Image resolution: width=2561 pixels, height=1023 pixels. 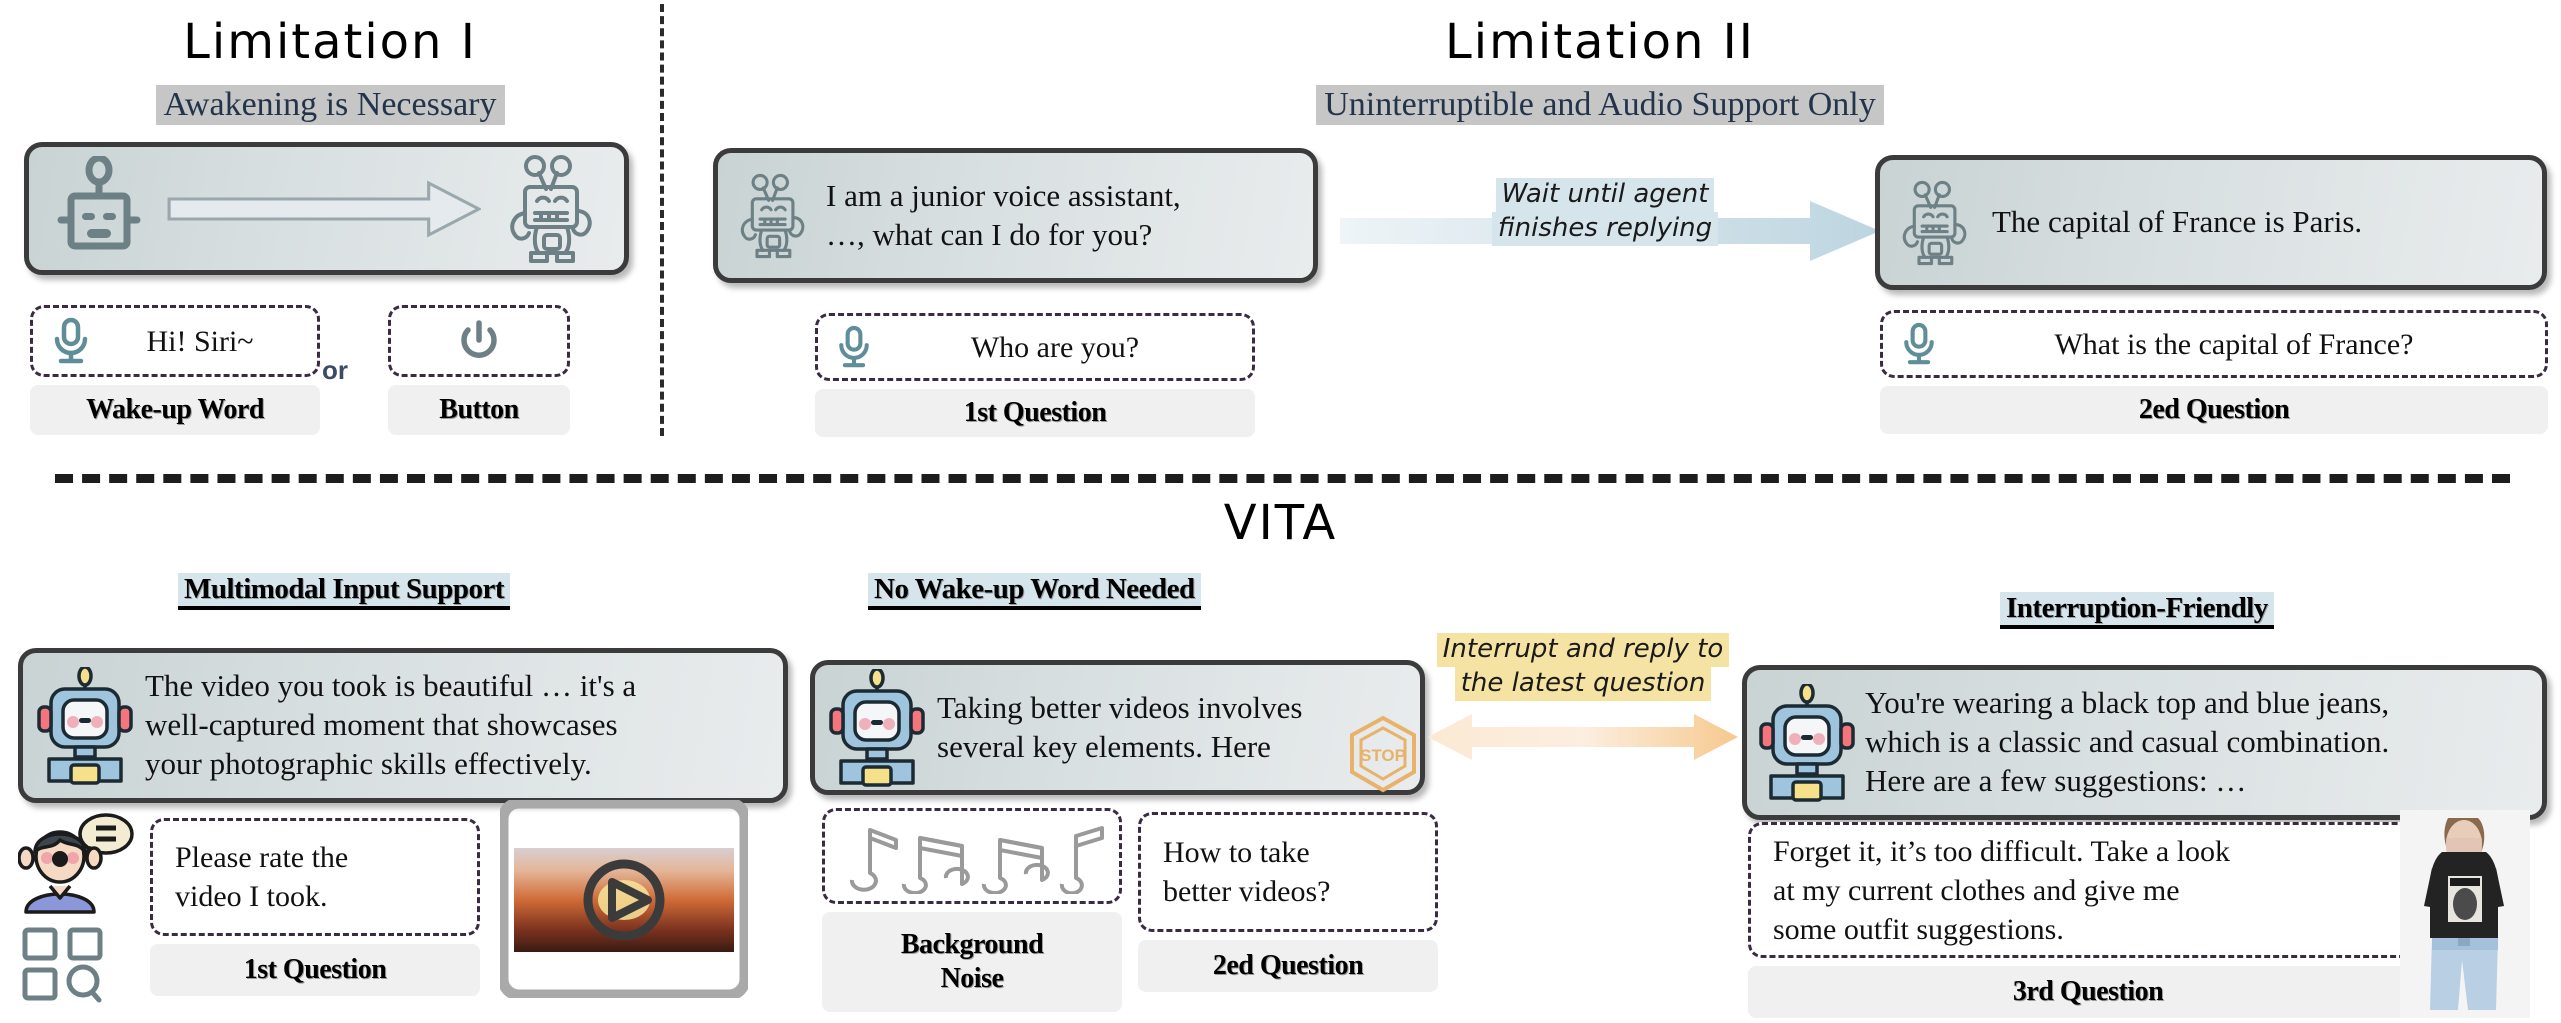 I want to click on power-button-box, so click(x=479, y=341).